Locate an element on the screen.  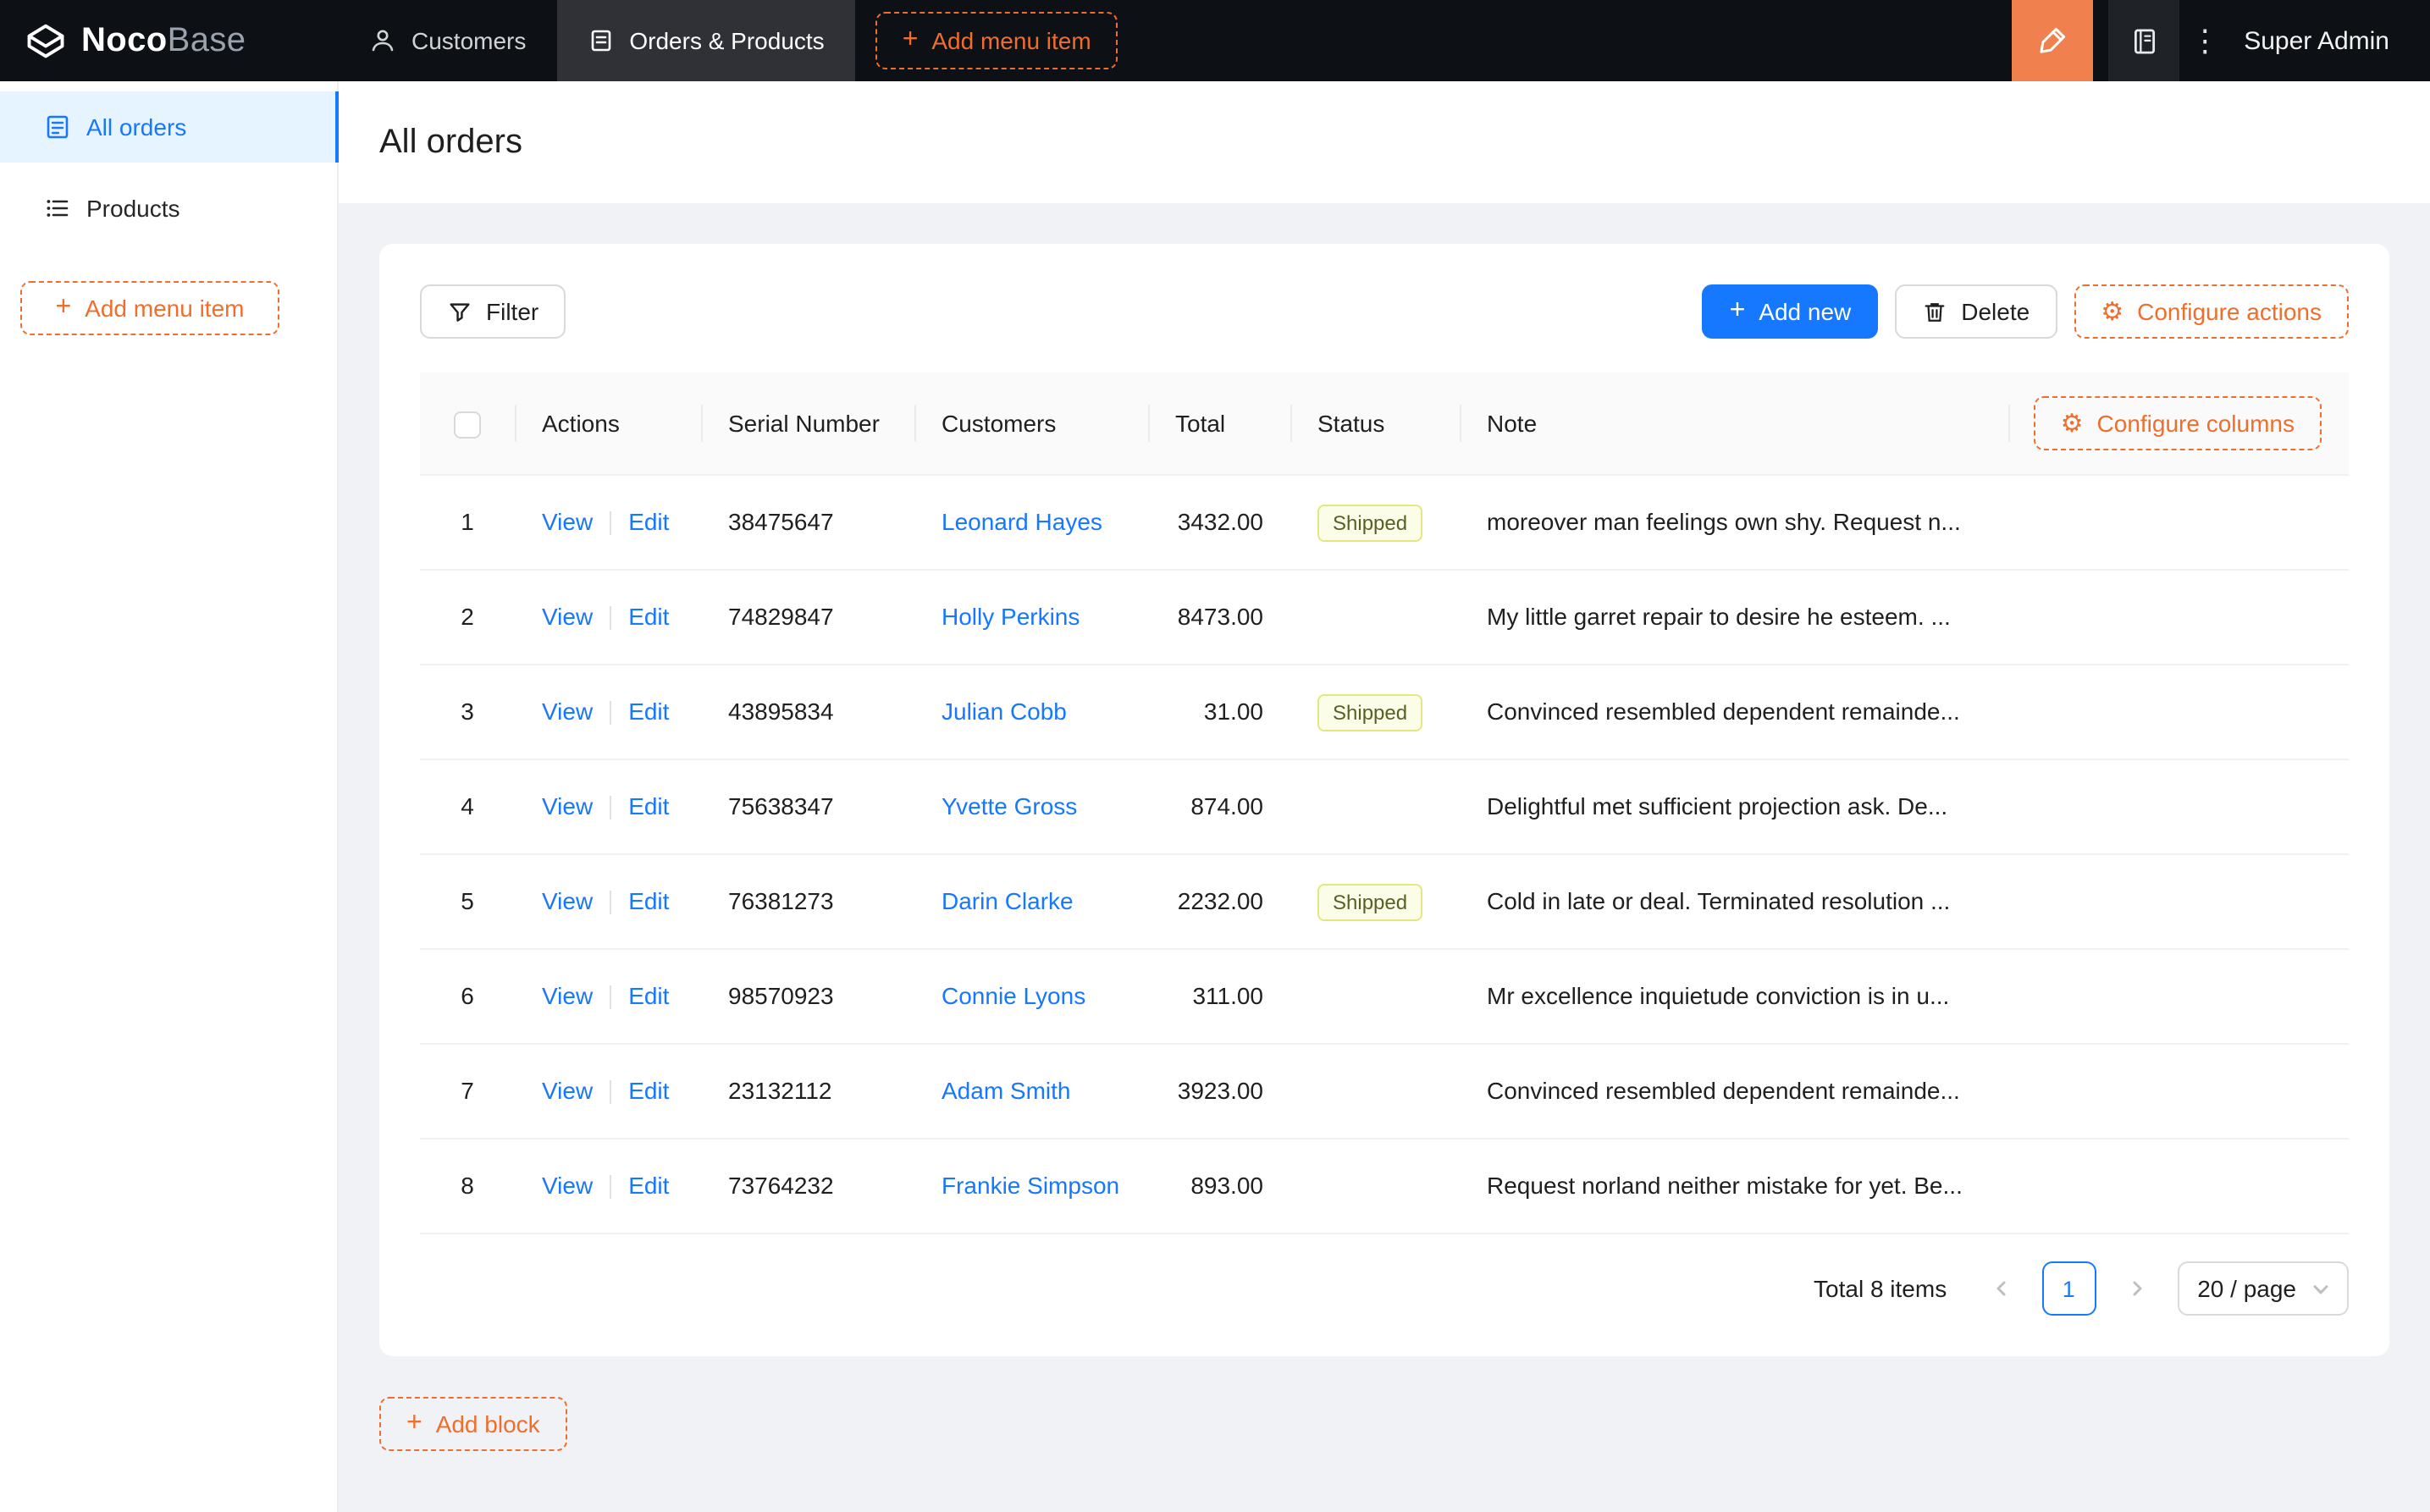
sidebar-item-all-orders: All orders is located at coordinates (170, 127).